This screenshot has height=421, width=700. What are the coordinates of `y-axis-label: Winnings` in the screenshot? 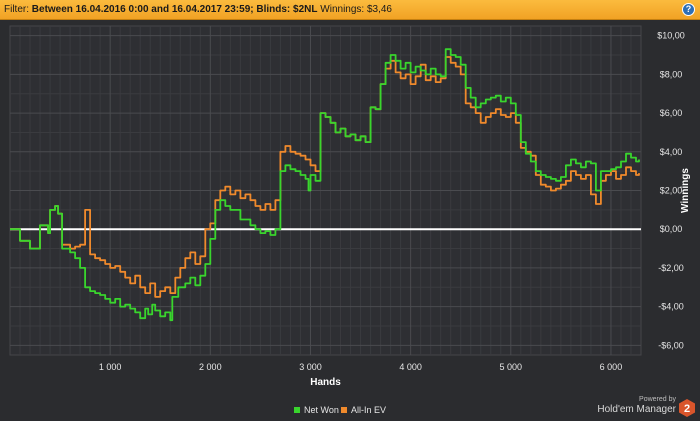 It's located at (685, 190).